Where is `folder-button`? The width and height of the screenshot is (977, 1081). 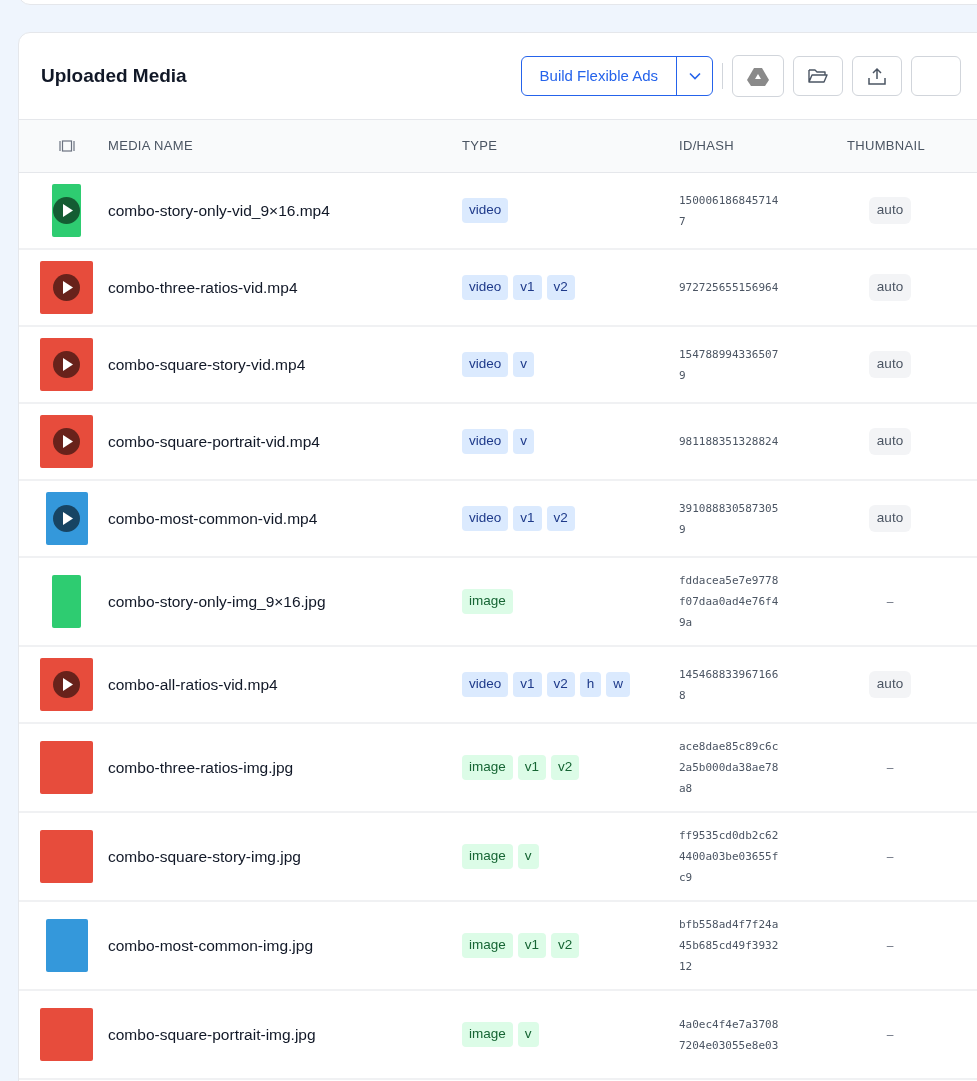
folder-button is located at coordinates (818, 76).